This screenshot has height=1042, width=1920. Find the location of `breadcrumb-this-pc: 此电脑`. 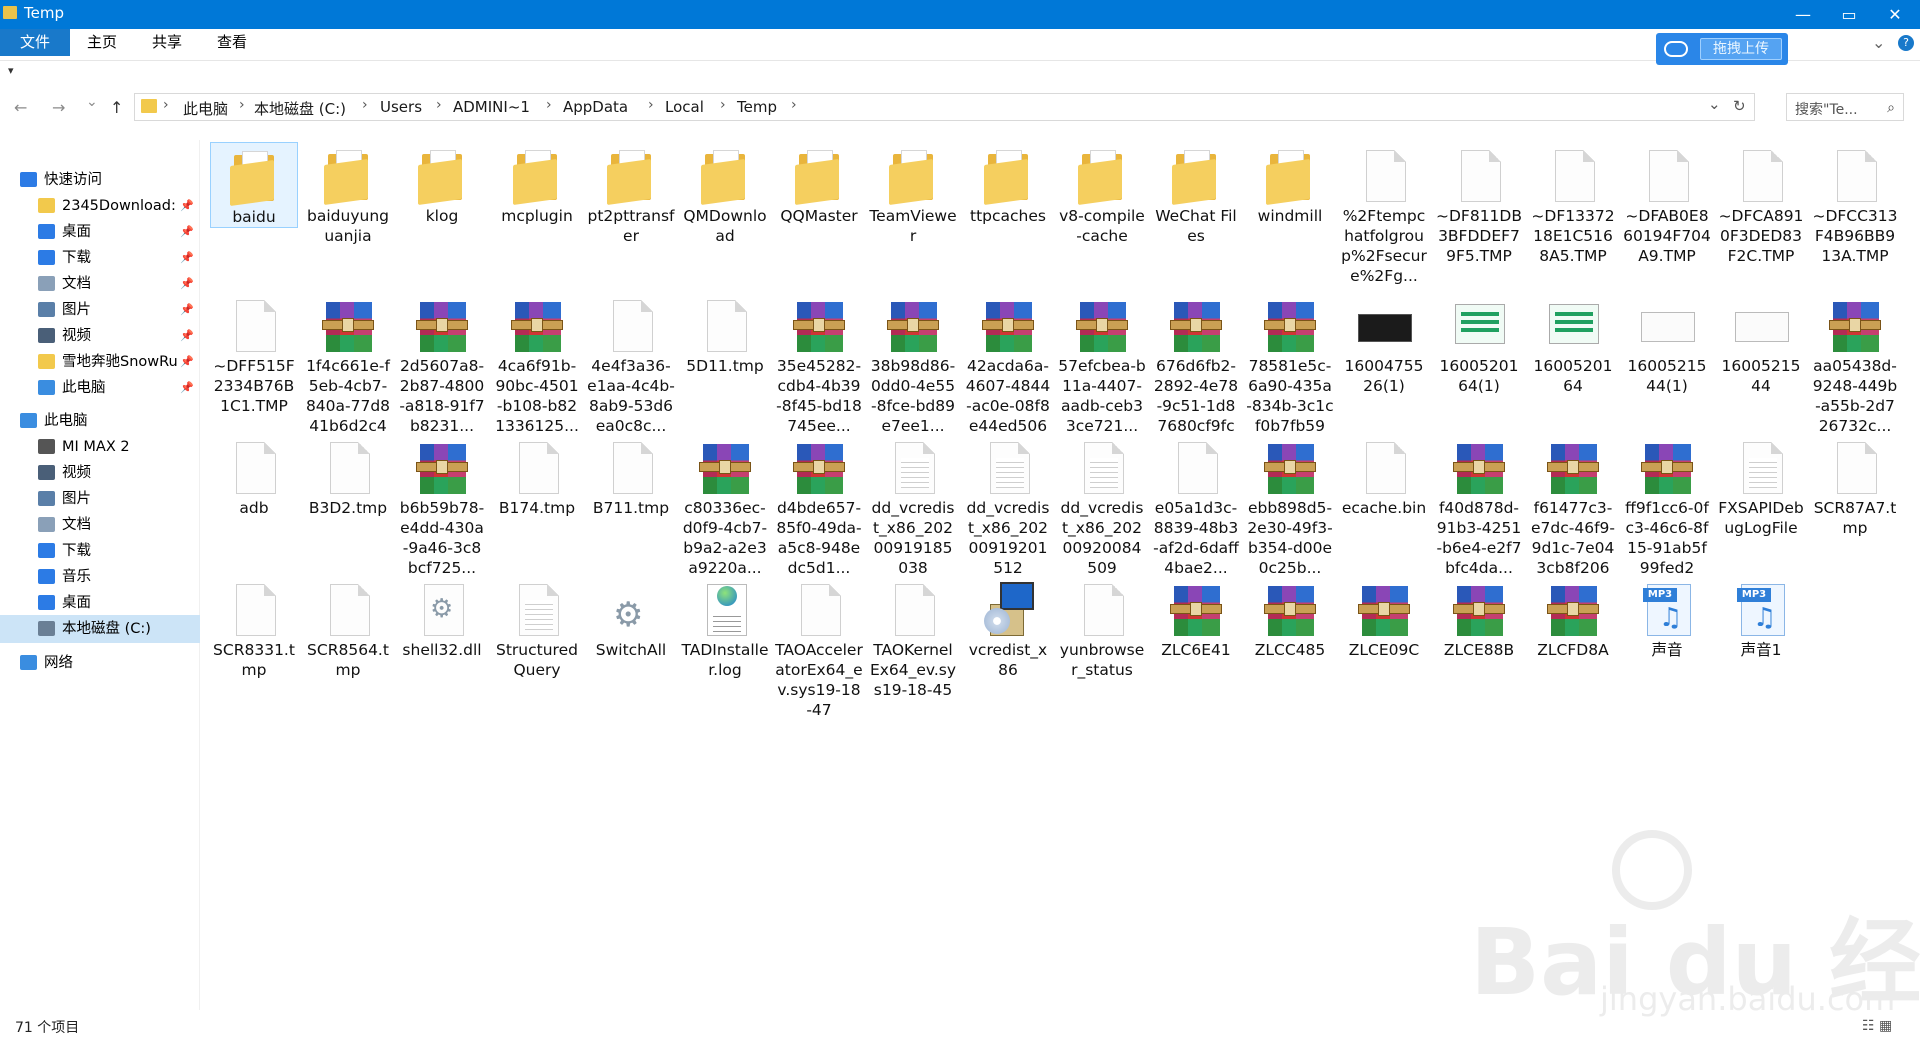

breadcrumb-this-pc: 此电脑 is located at coordinates (205, 108).